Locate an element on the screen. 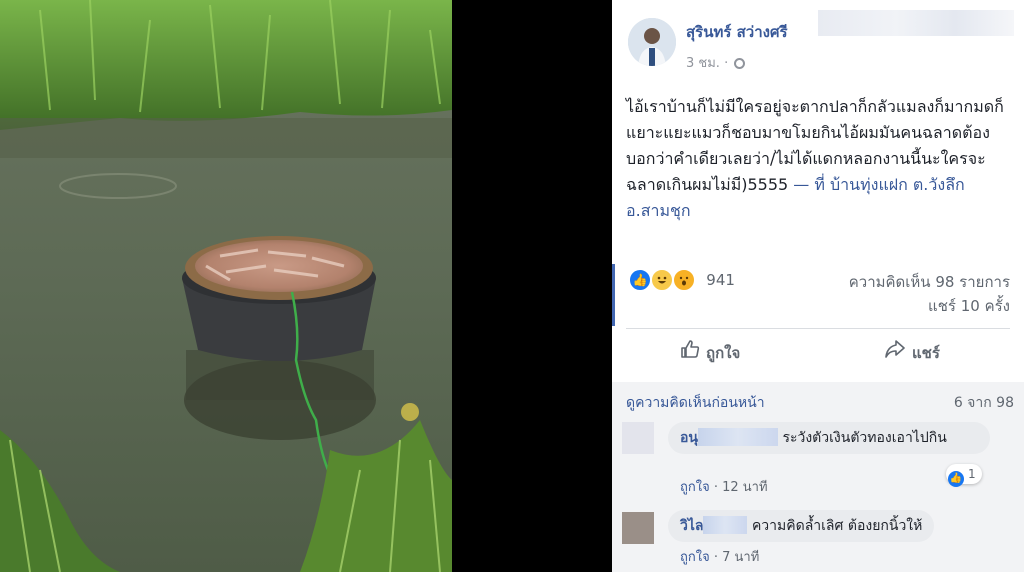 The image size is (1024, 572). comment-time: 7 นาที is located at coordinates (740, 557).